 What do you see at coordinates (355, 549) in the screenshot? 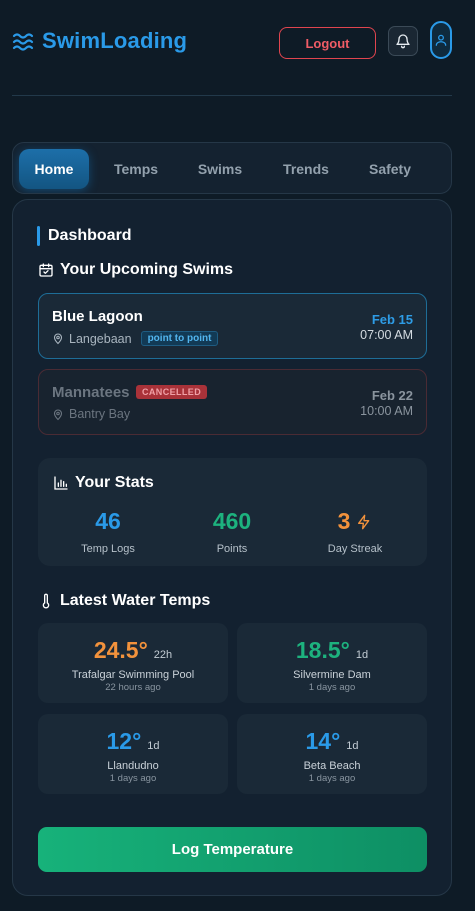
I see `stat-label: Day Streak` at bounding box center [355, 549].